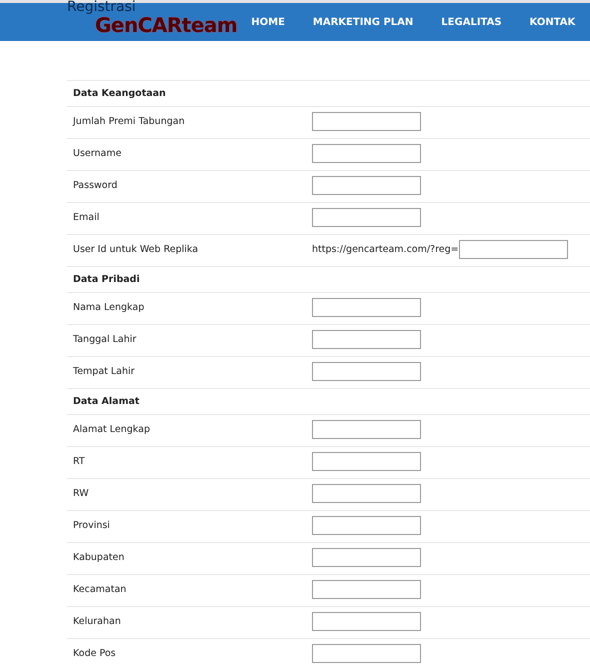  I want to click on section-heading: Data Pribadi, so click(106, 279).